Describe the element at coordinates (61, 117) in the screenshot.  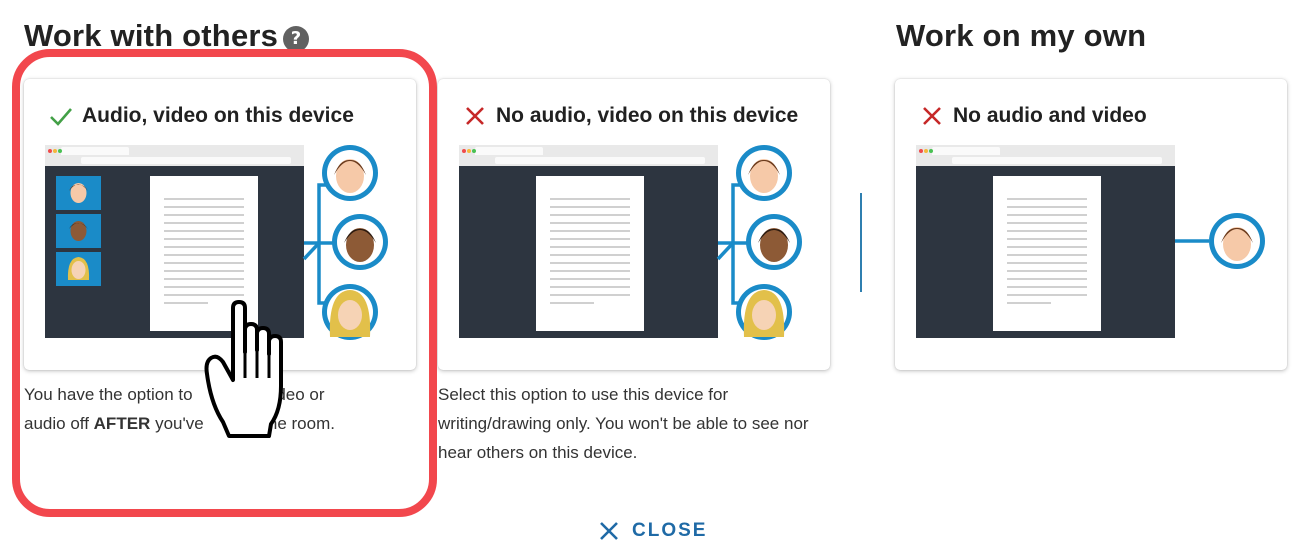
I see `check-icon` at that location.